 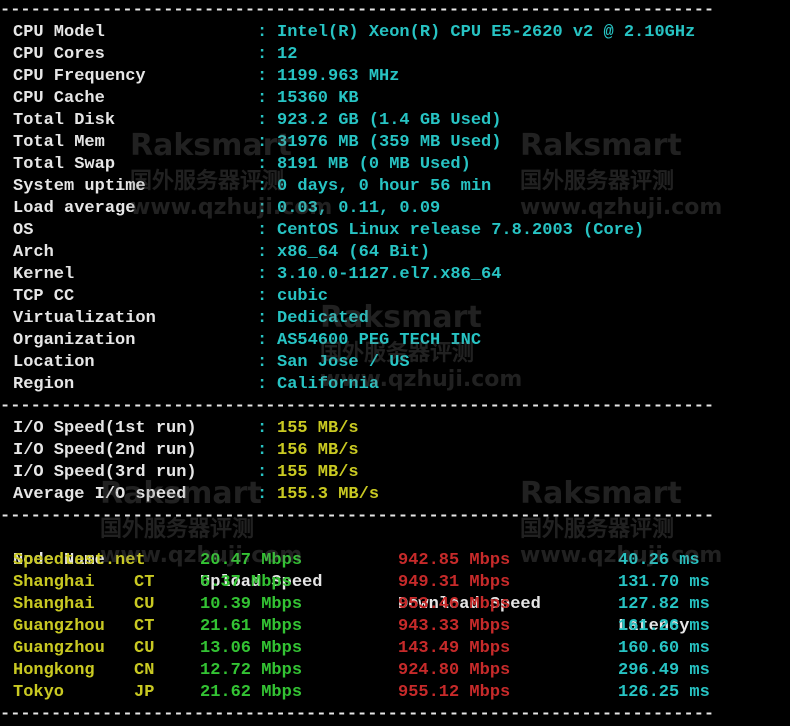 I want to click on system-info-row: CPU Frequency:1199.963 MHz, so click(x=395, y=77).